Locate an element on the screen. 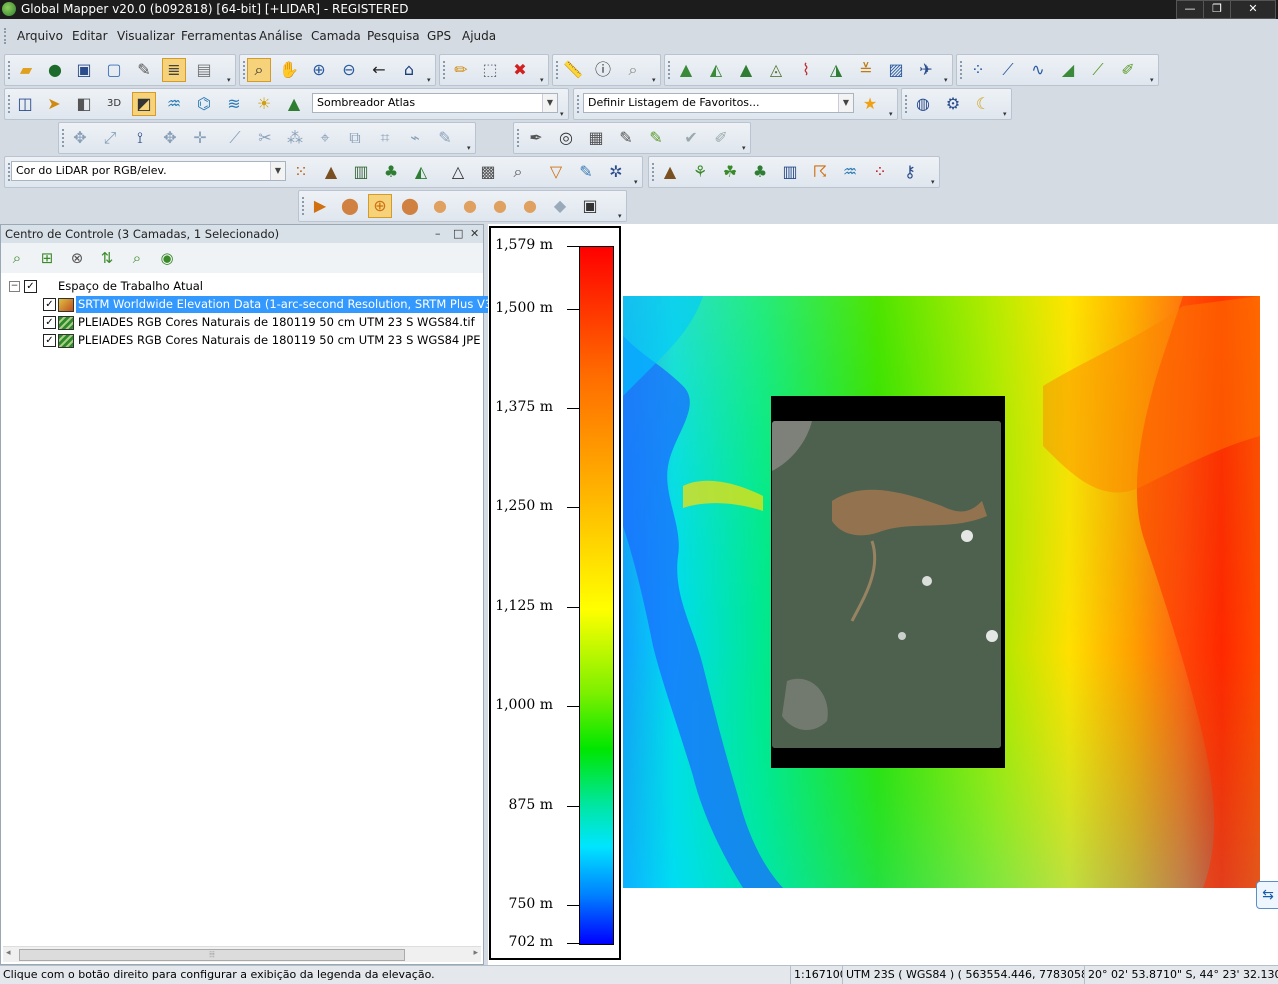  water-level-icon: ♒ is located at coordinates (174, 104).